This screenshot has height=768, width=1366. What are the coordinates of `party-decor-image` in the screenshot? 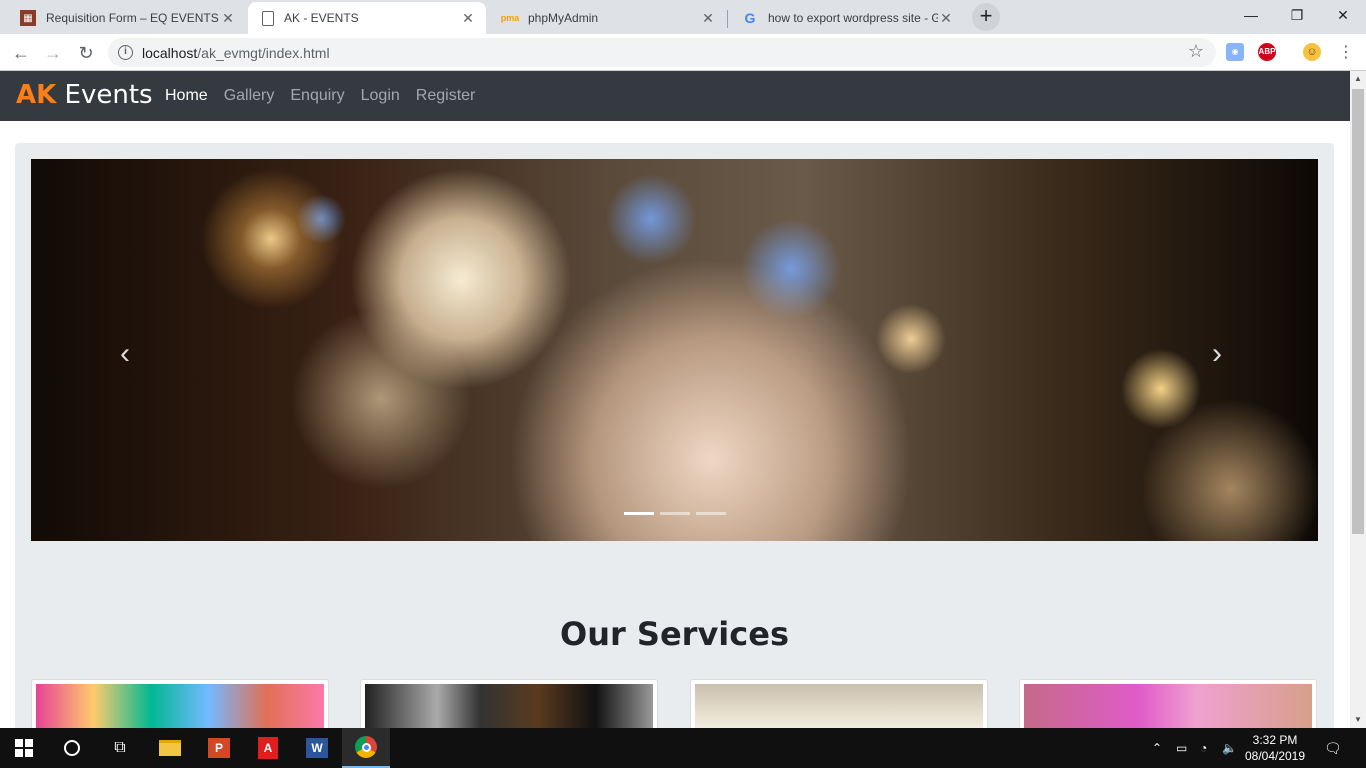 It's located at (180, 706).